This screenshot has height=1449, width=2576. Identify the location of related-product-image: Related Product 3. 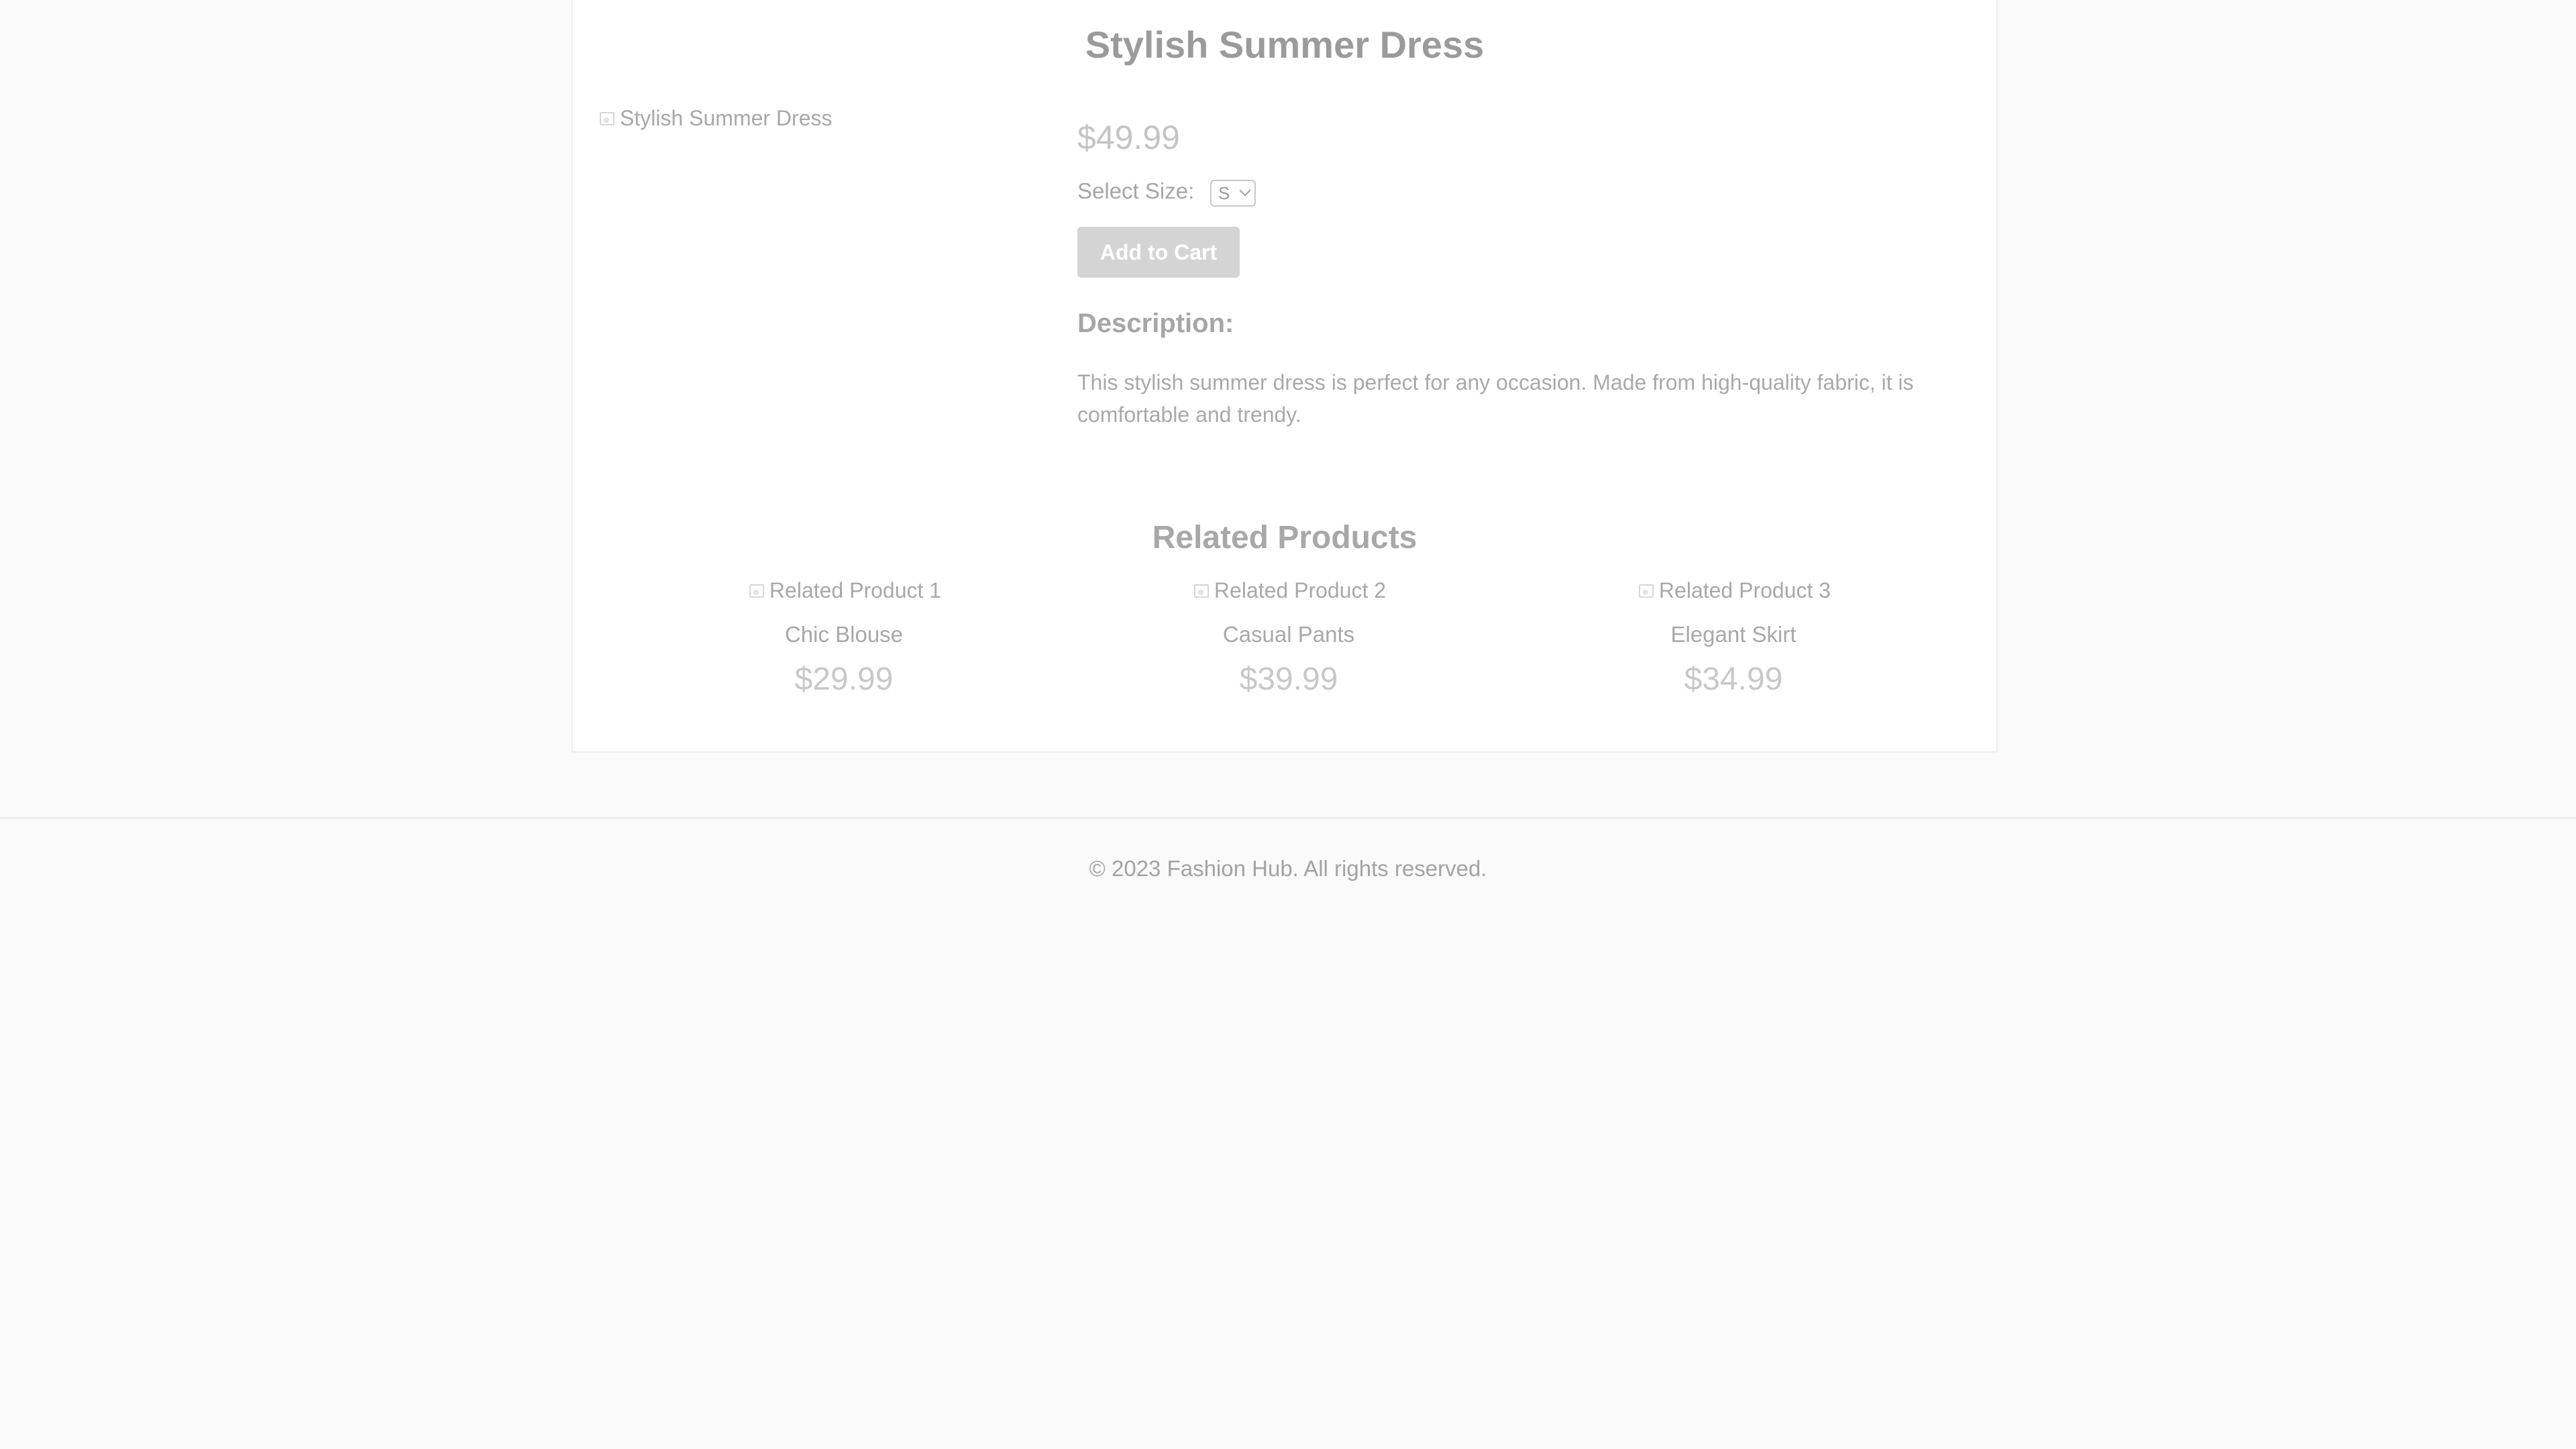
(1733, 590).